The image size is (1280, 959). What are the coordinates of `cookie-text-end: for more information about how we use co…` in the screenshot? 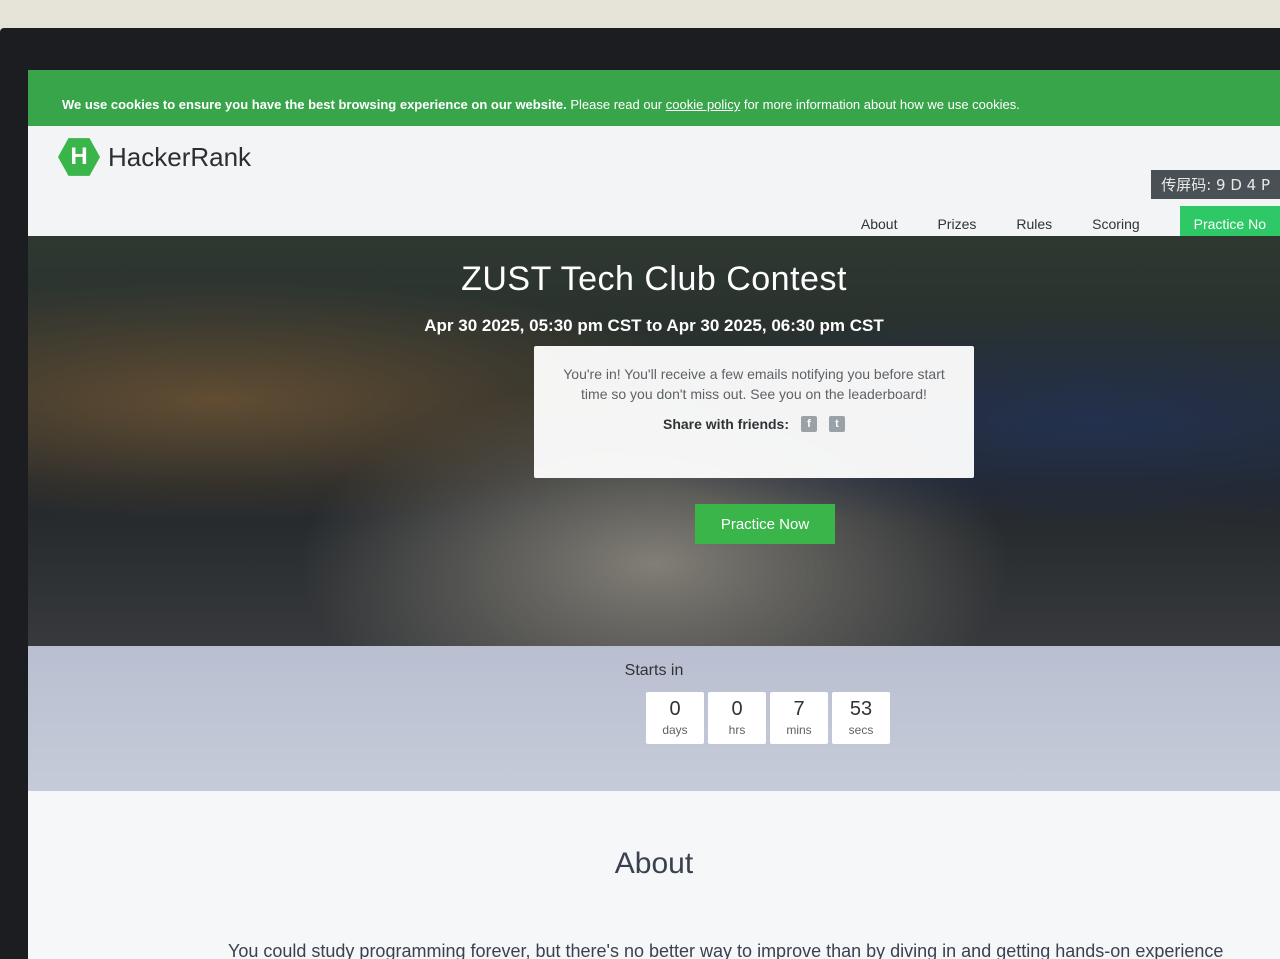 It's located at (881, 104).